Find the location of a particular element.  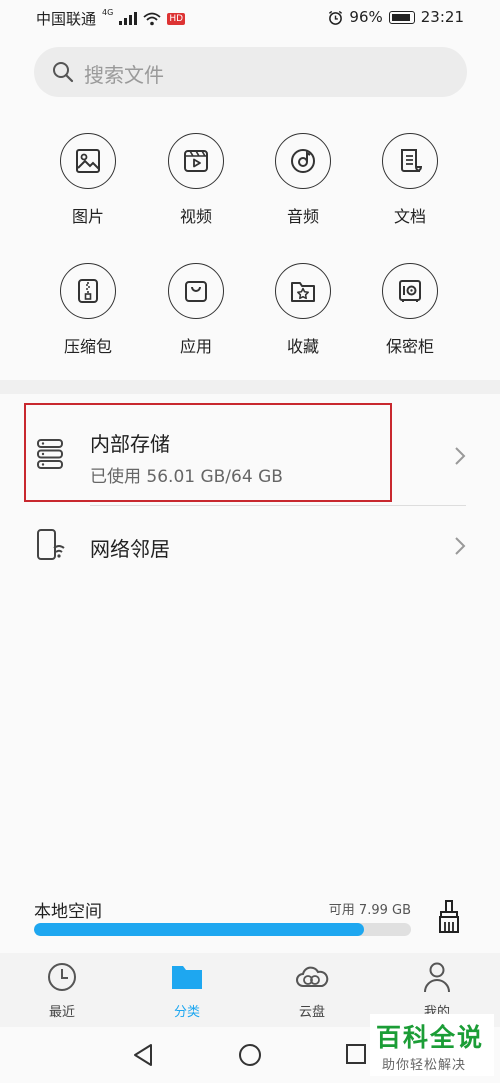

clock-icon is located at coordinates (62, 977).